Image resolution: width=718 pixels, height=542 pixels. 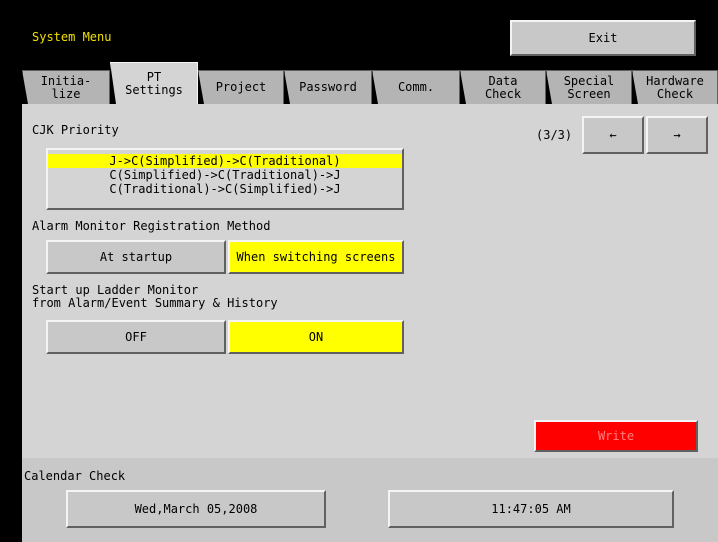 What do you see at coordinates (136, 257) in the screenshot?
I see `at-startup-button: At startup` at bounding box center [136, 257].